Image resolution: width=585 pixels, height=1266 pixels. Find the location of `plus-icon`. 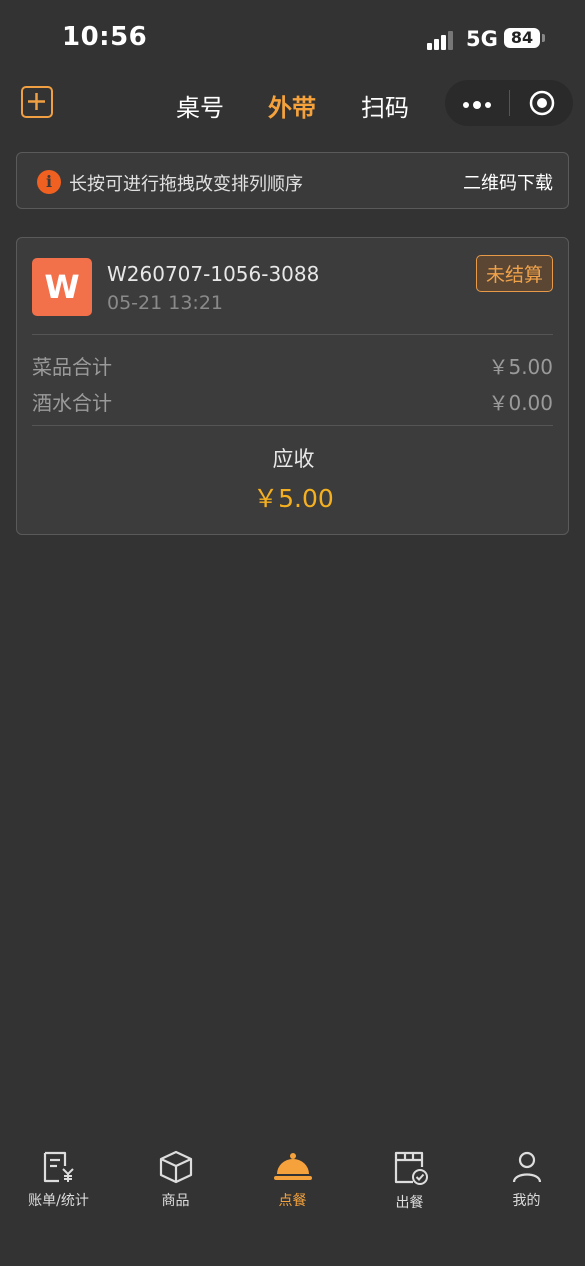

plus-icon is located at coordinates (36, 101).